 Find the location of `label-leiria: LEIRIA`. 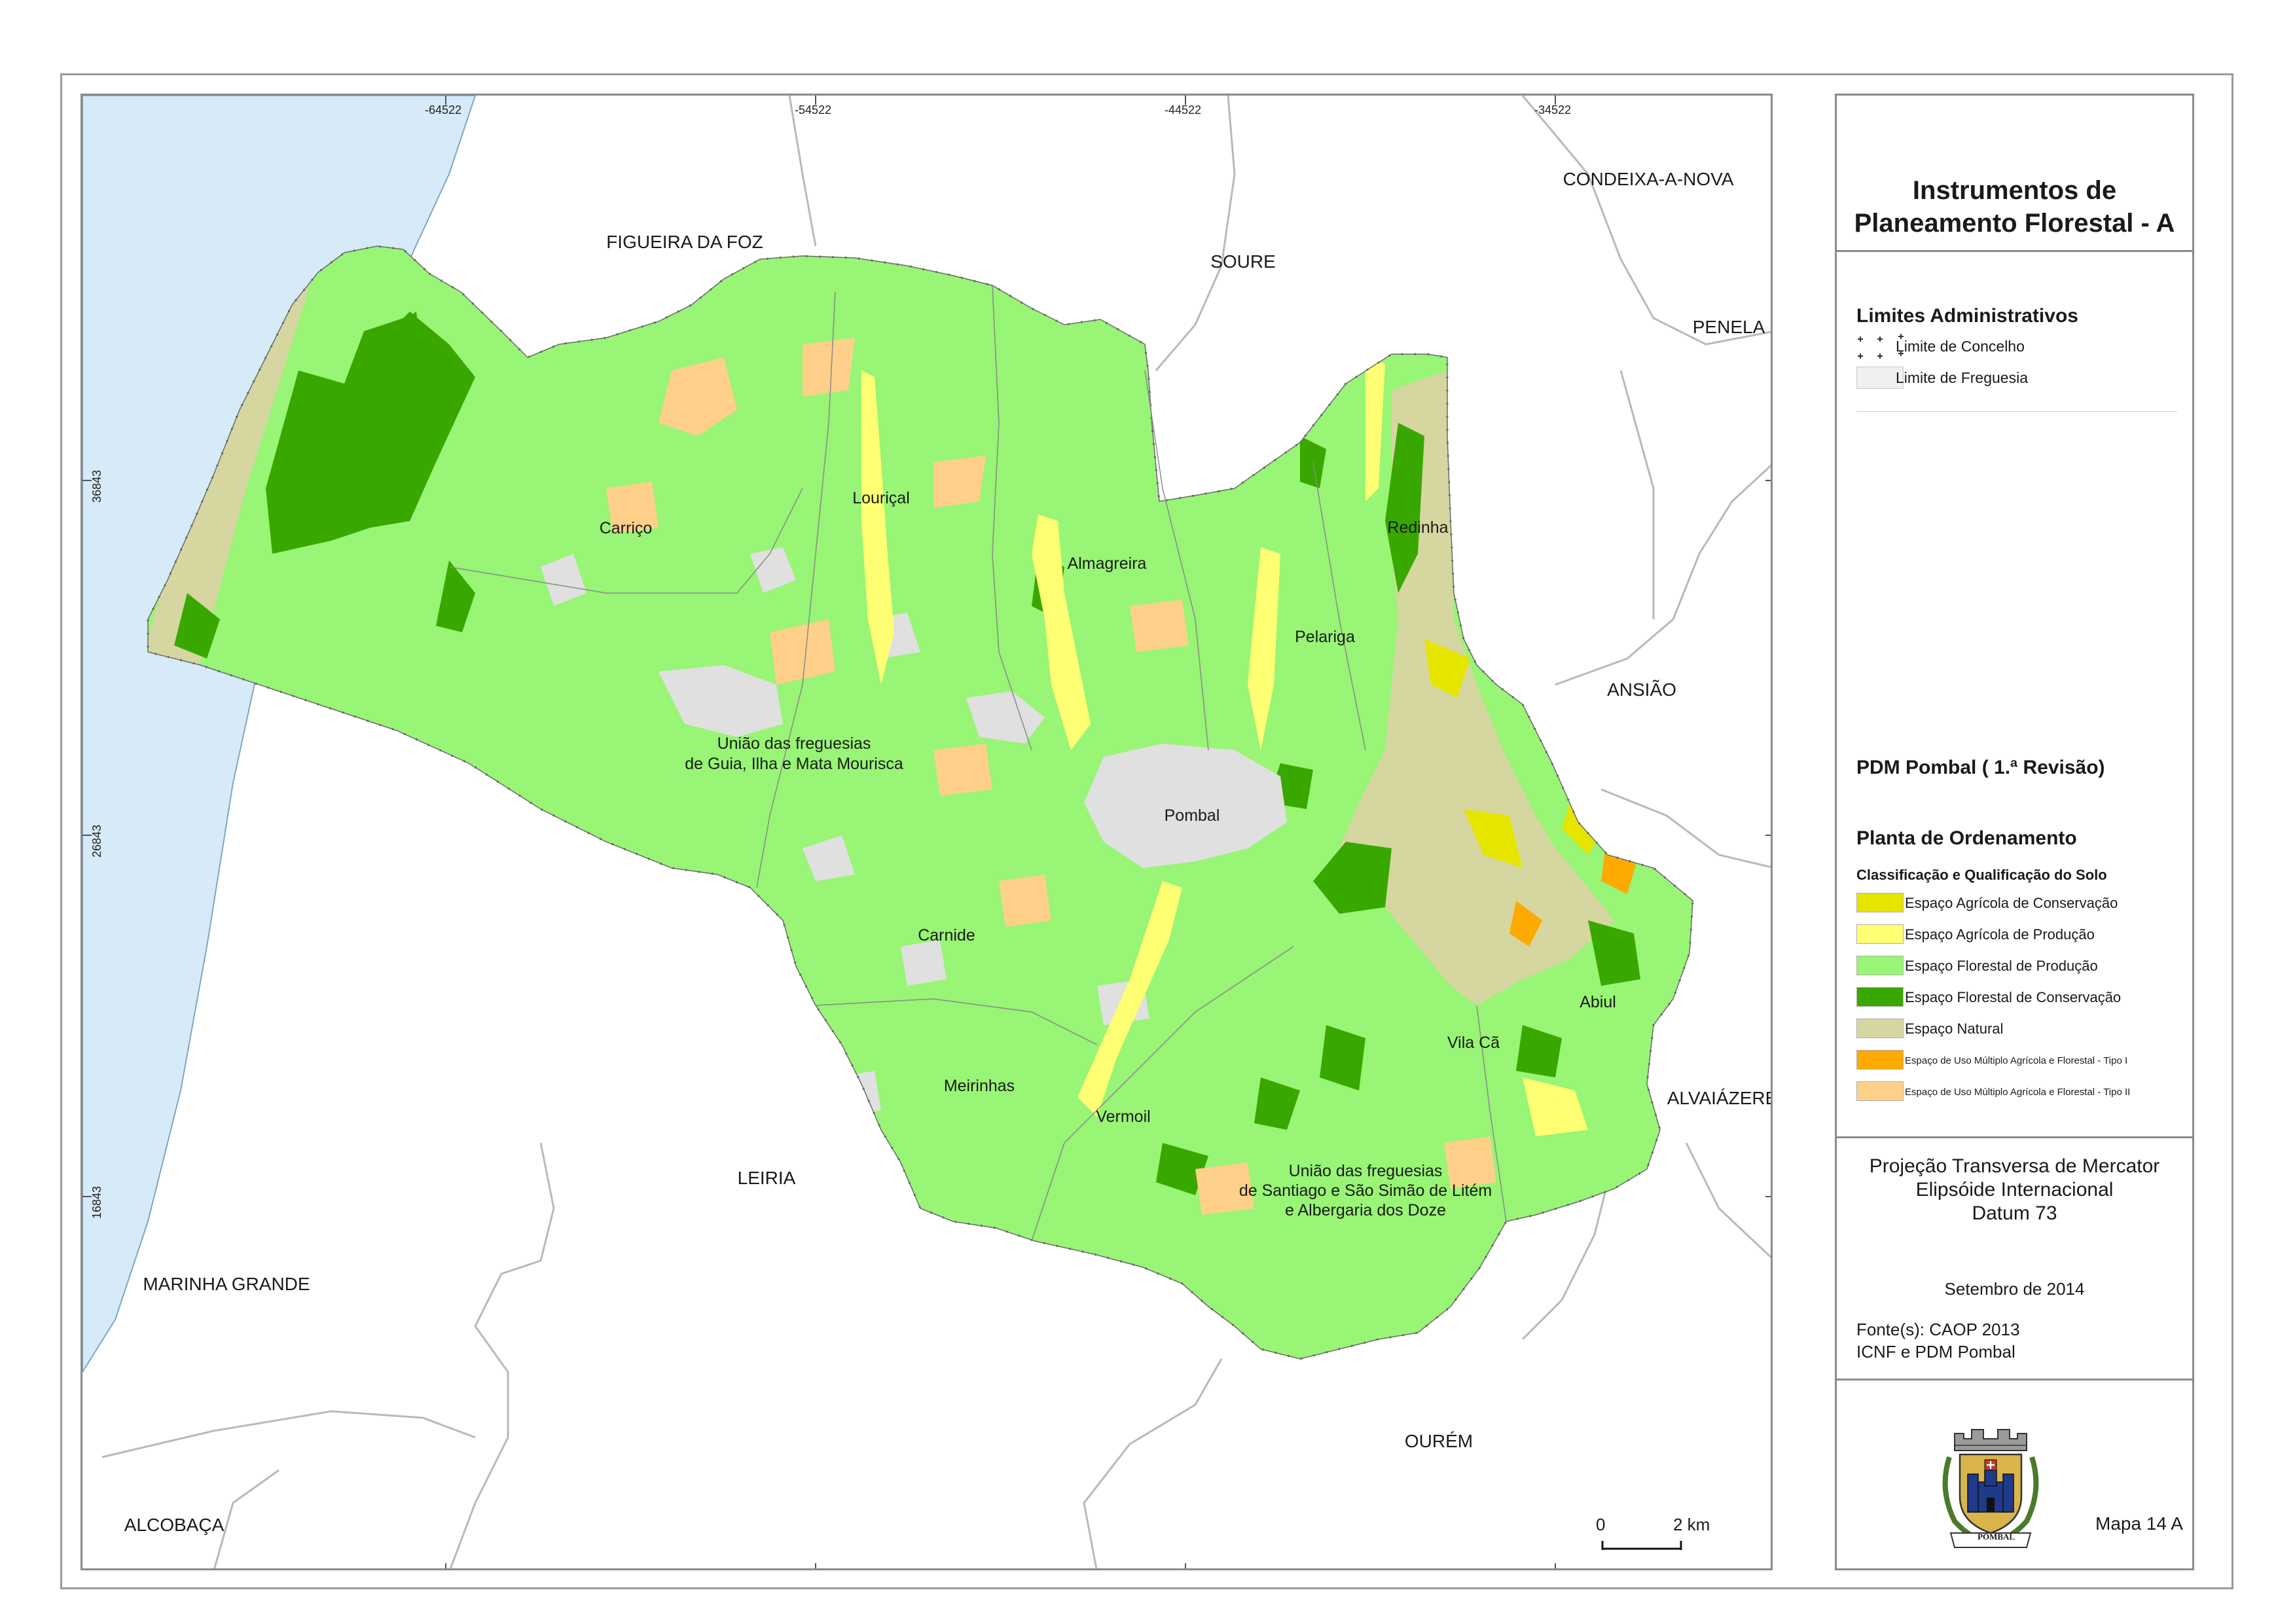

label-leiria: LEIRIA is located at coordinates (767, 1178).